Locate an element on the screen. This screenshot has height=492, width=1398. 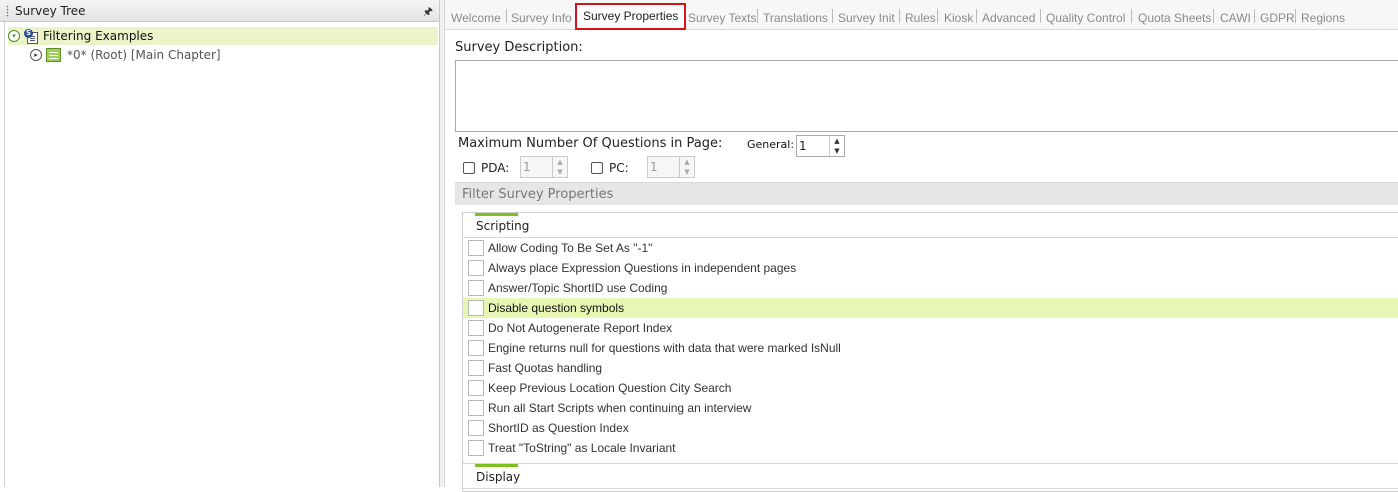
tab-quota-sheets: Quota Sheets is located at coordinates (1174, 18).